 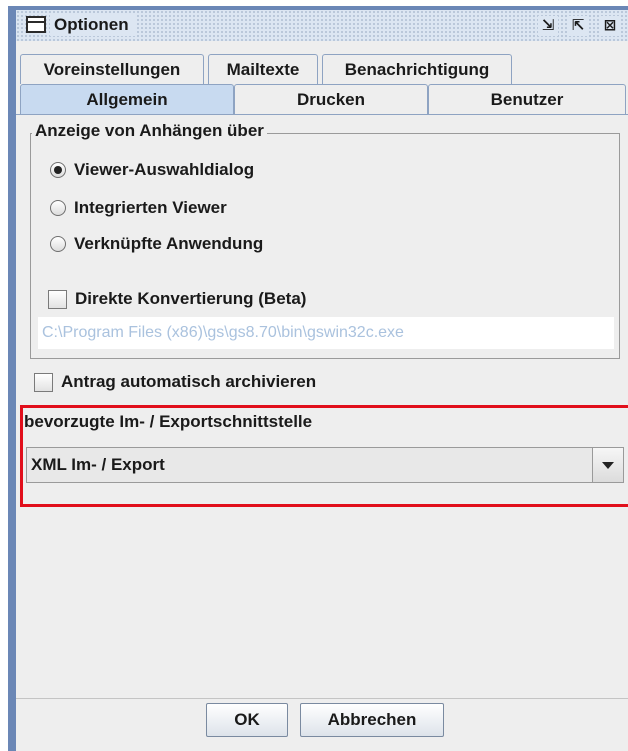 What do you see at coordinates (263, 69) in the screenshot?
I see `tab-mailtexte: Mailtexte` at bounding box center [263, 69].